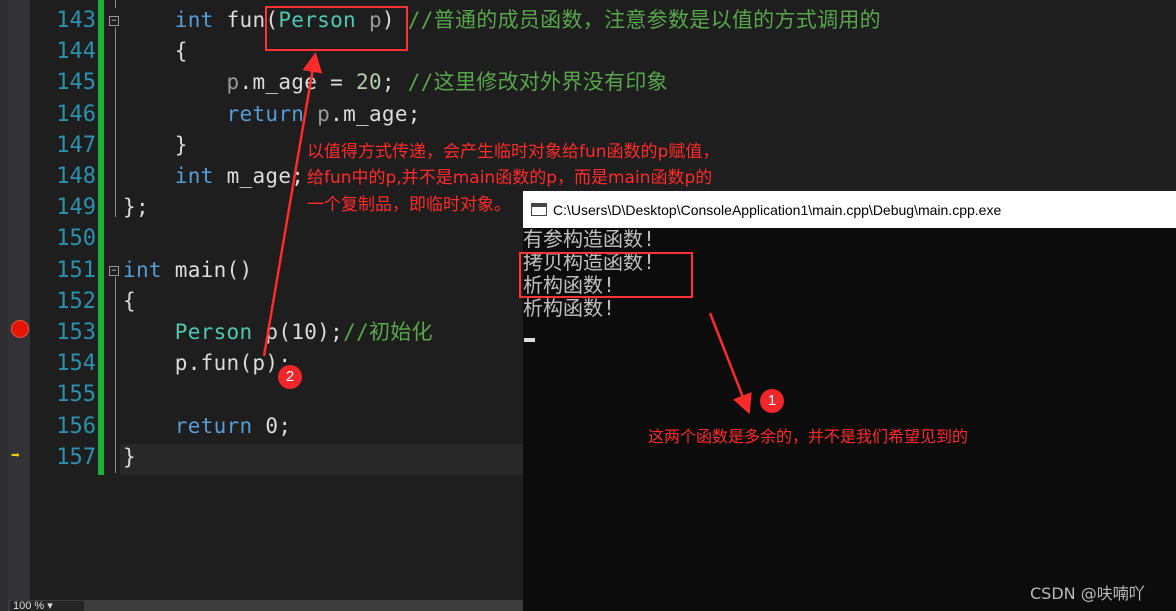 Image resolution: width=1176 pixels, height=611 pixels. What do you see at coordinates (730, 363) in the screenshot?
I see `arrow-to-output` at bounding box center [730, 363].